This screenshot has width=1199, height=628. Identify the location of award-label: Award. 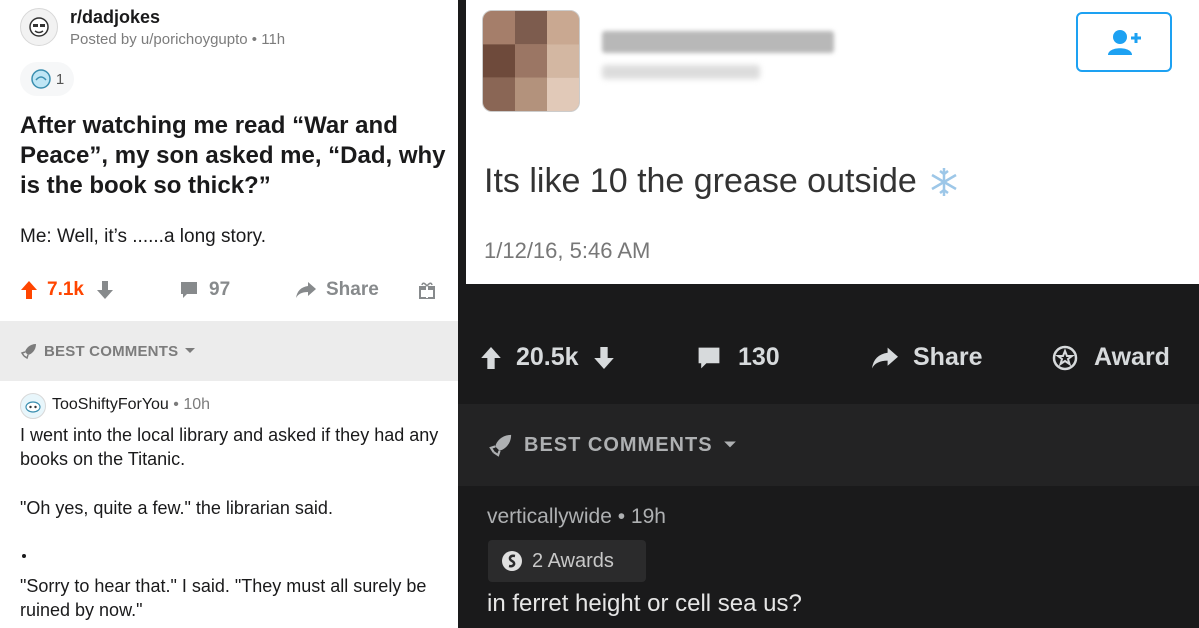
(1132, 357).